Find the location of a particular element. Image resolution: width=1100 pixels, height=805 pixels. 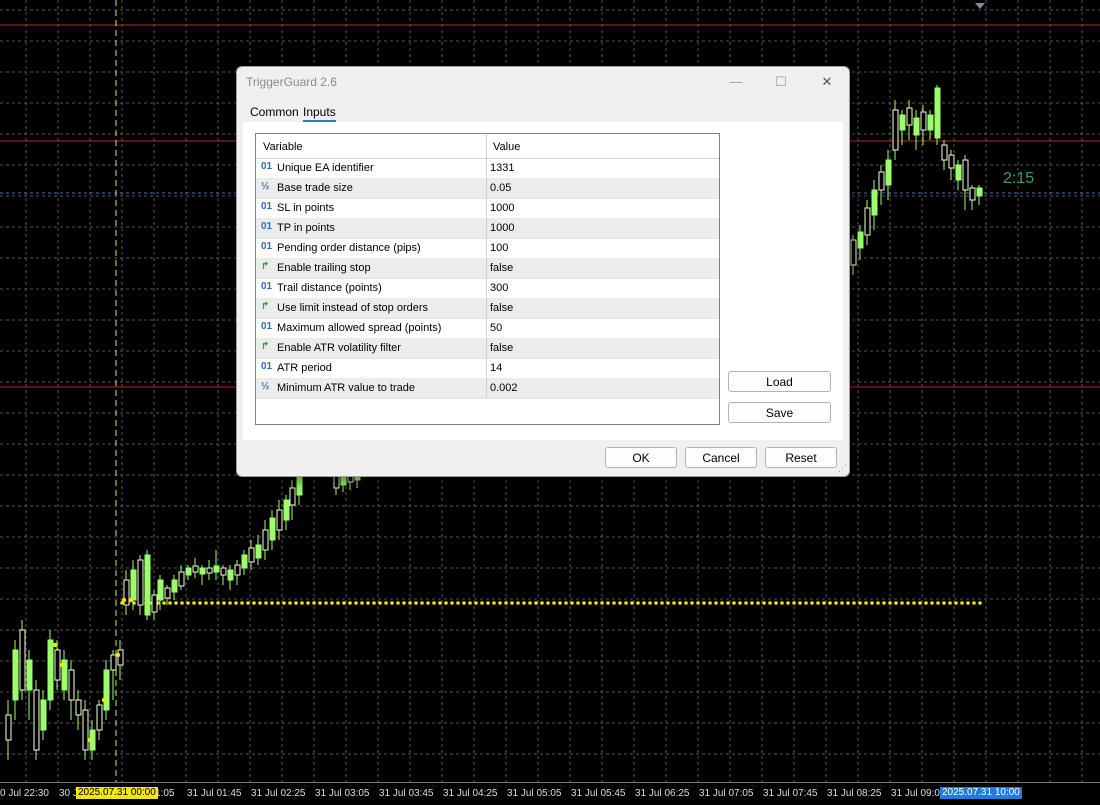

variable-value: 0.002 is located at coordinates (504, 388).